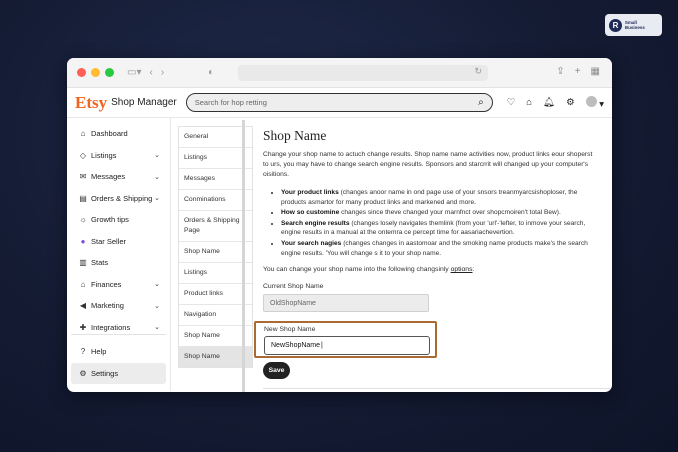 The image size is (678, 452). I want to click on sidebar-item-label: Messages, so click(108, 177).